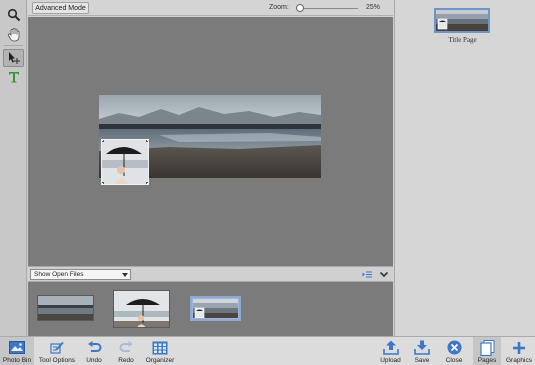 The height and width of the screenshot is (365, 535). I want to click on organizer-button: Organizer, so click(160, 351).